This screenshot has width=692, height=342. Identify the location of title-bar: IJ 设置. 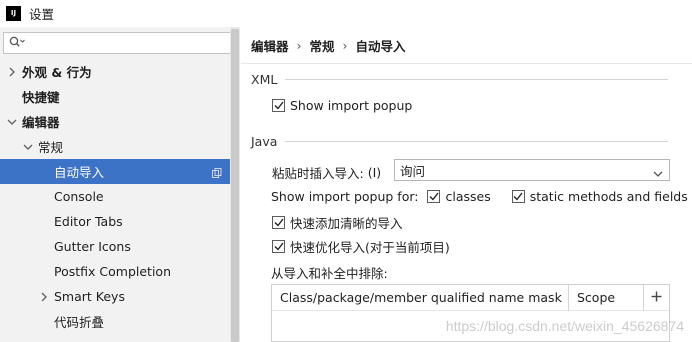
(346, 13).